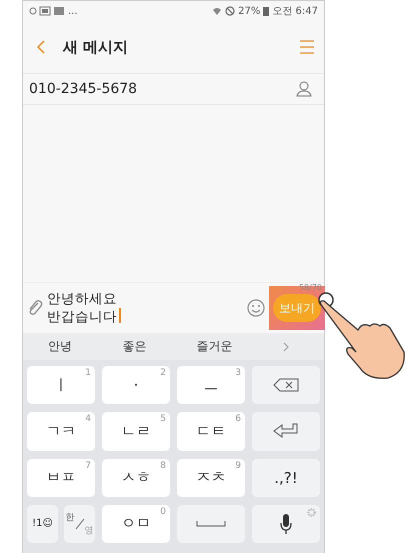  What do you see at coordinates (230, 11) in the screenshot?
I see `blocked-icon` at bounding box center [230, 11].